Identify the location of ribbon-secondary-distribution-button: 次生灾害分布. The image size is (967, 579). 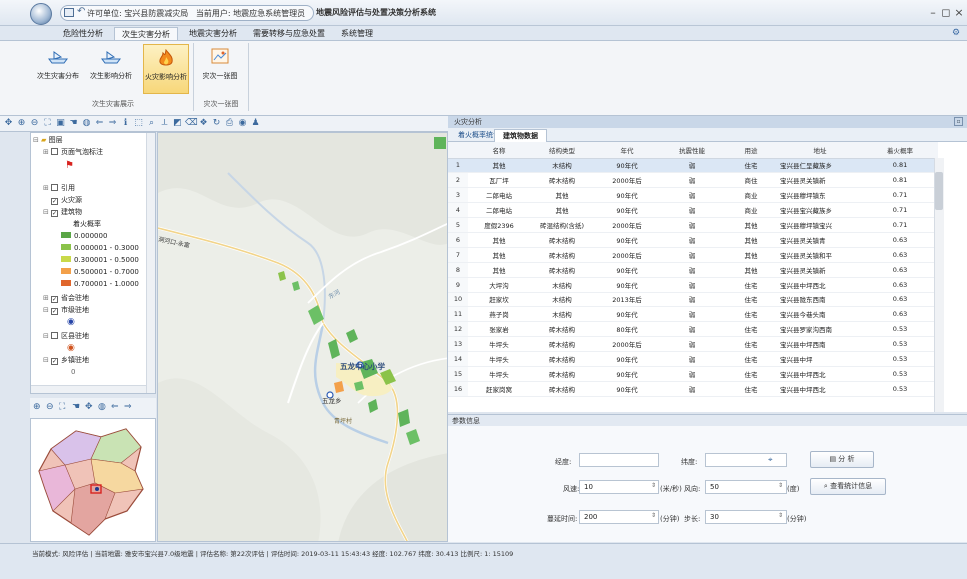
(58, 69).